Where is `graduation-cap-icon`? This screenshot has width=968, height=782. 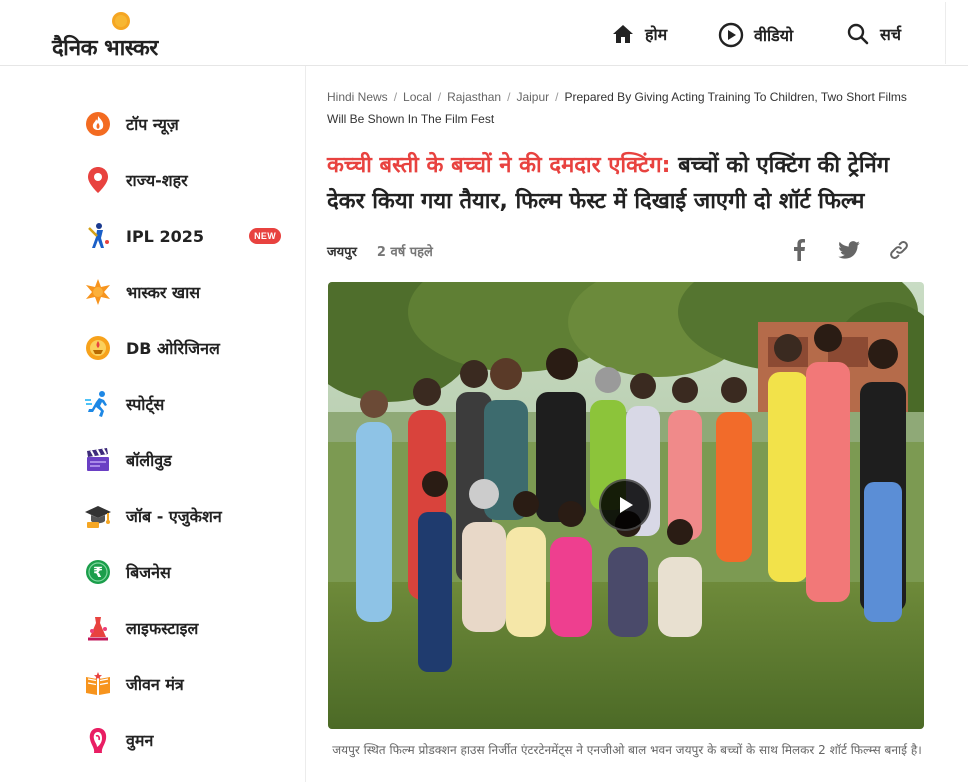
graduation-cap-icon is located at coordinates (98, 516).